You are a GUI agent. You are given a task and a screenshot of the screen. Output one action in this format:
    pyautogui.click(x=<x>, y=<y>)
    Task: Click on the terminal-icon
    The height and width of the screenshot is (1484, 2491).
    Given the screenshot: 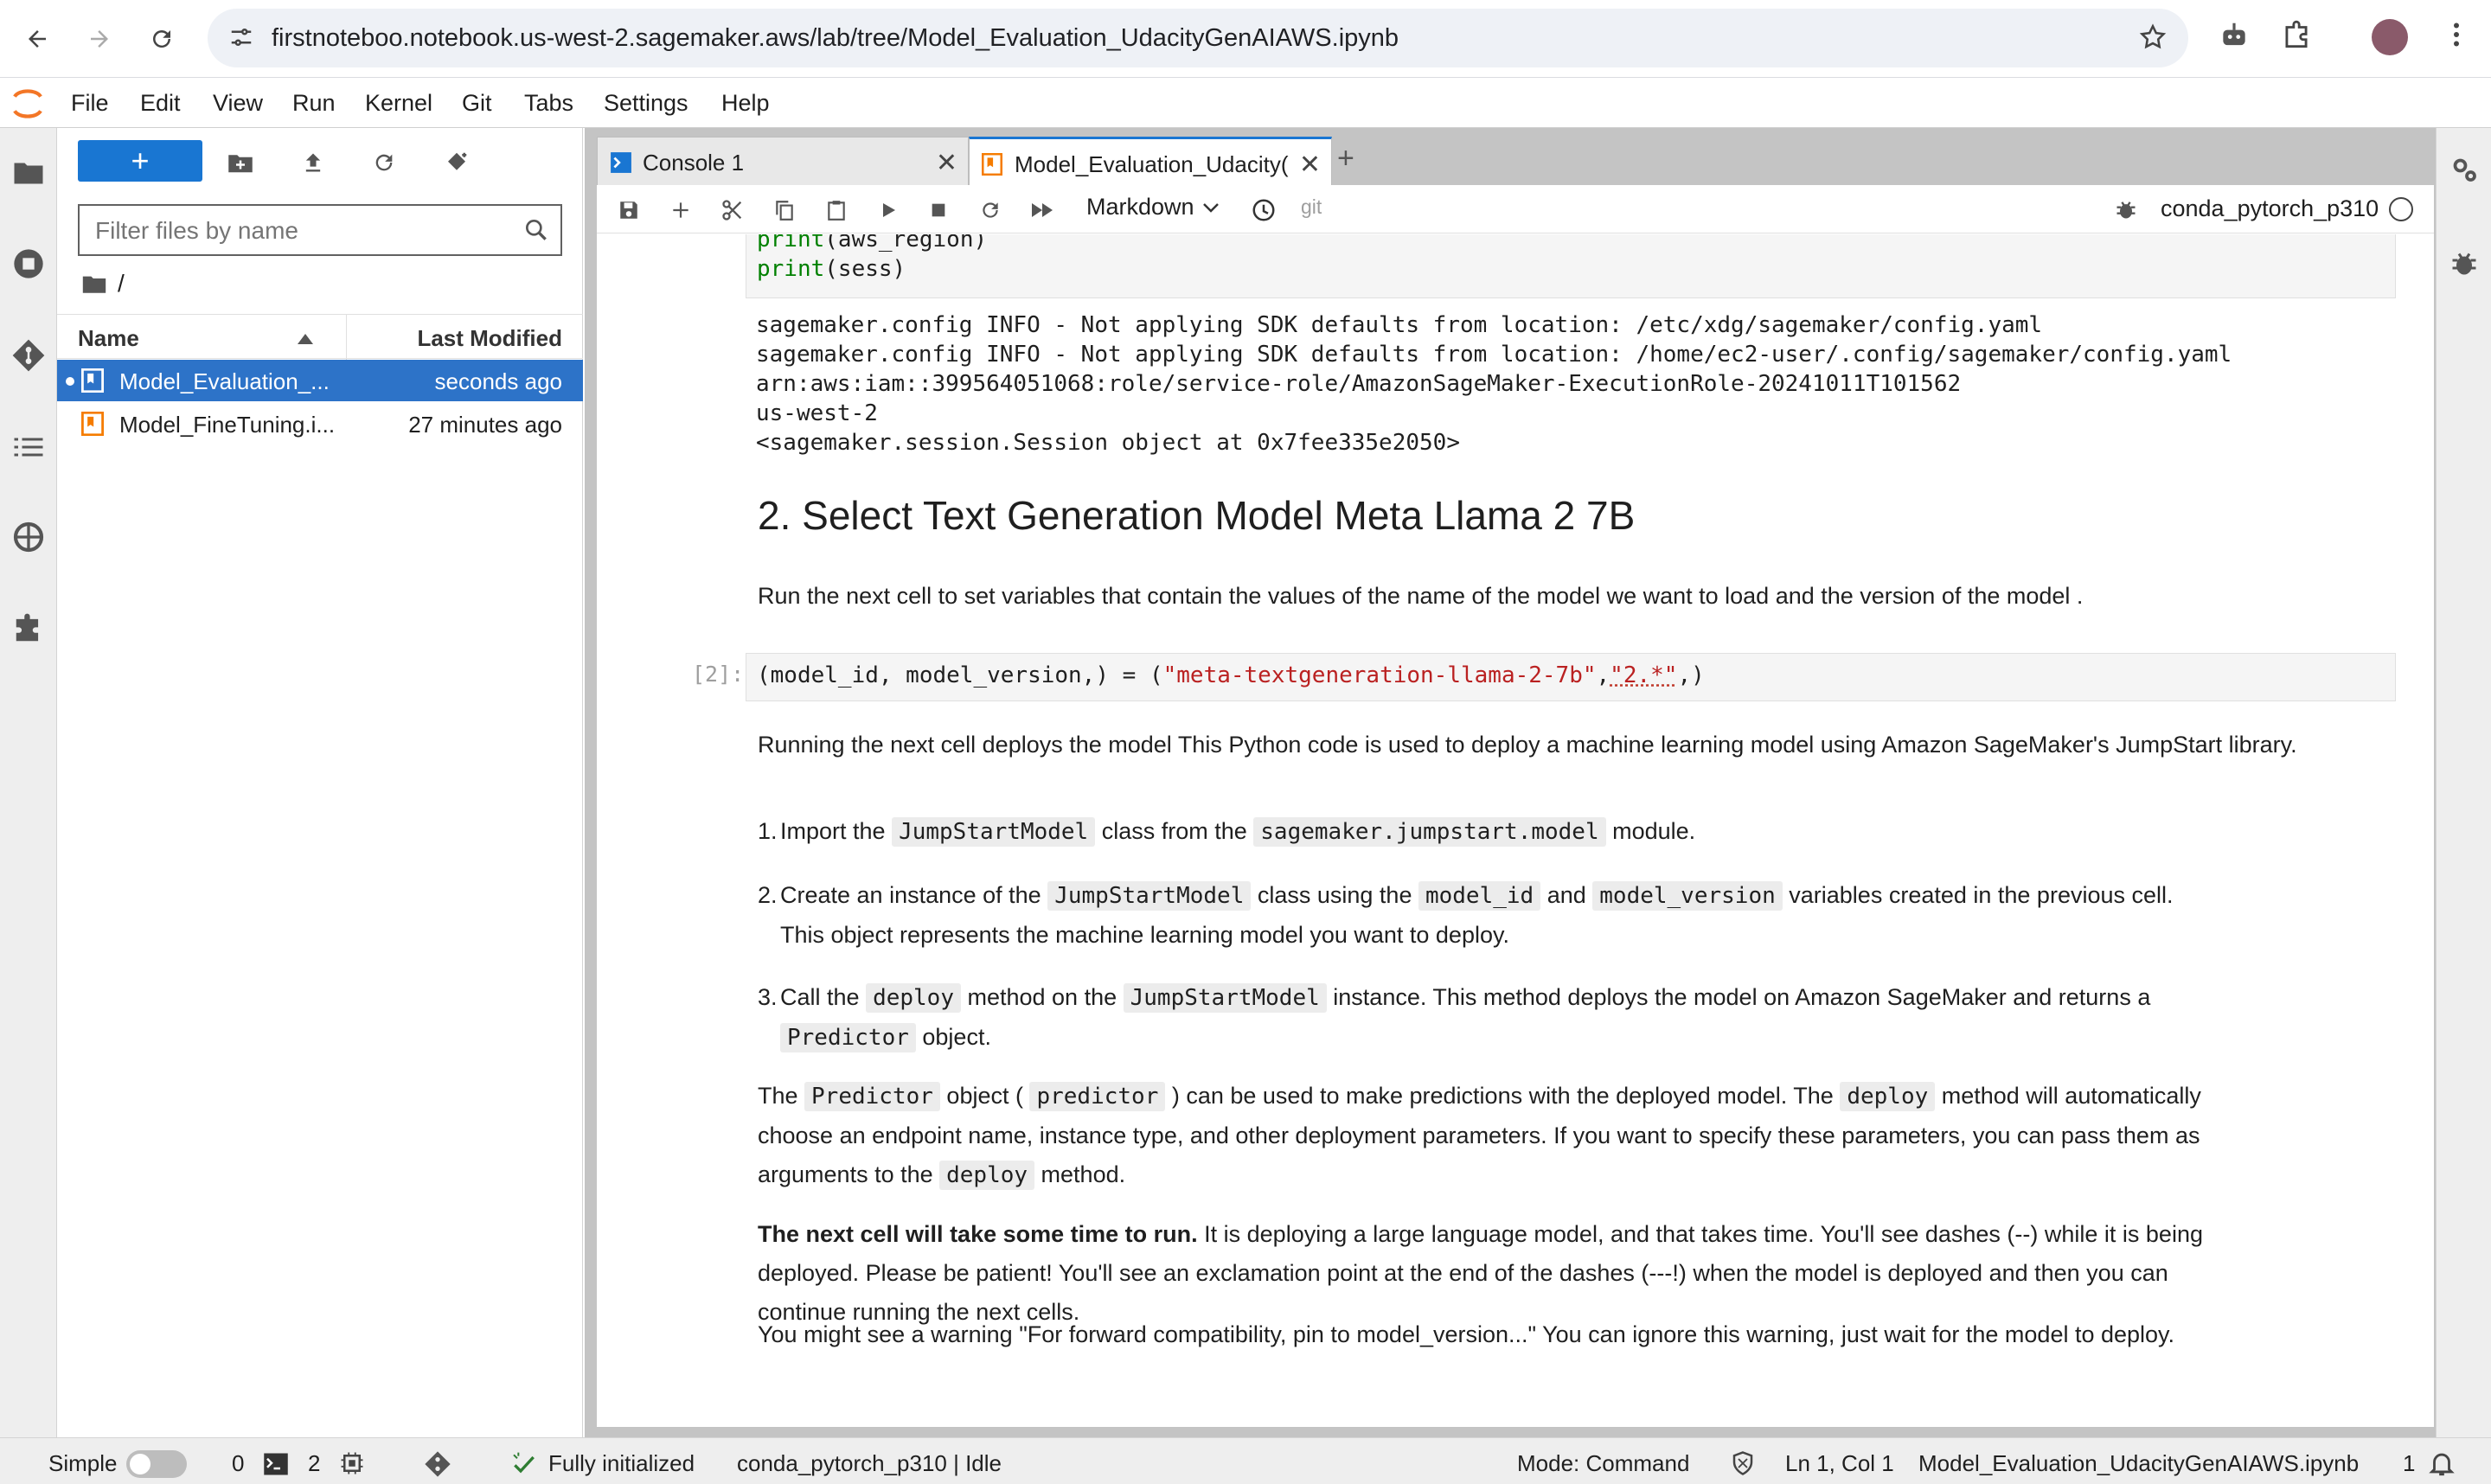 What is the action you would take?
    pyautogui.click(x=276, y=1464)
    